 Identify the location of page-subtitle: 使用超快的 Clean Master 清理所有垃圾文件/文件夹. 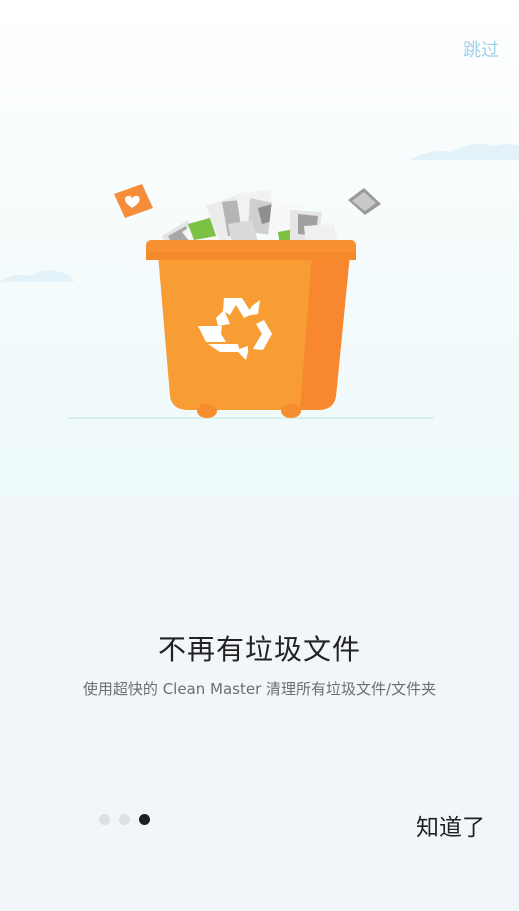
(259, 689).